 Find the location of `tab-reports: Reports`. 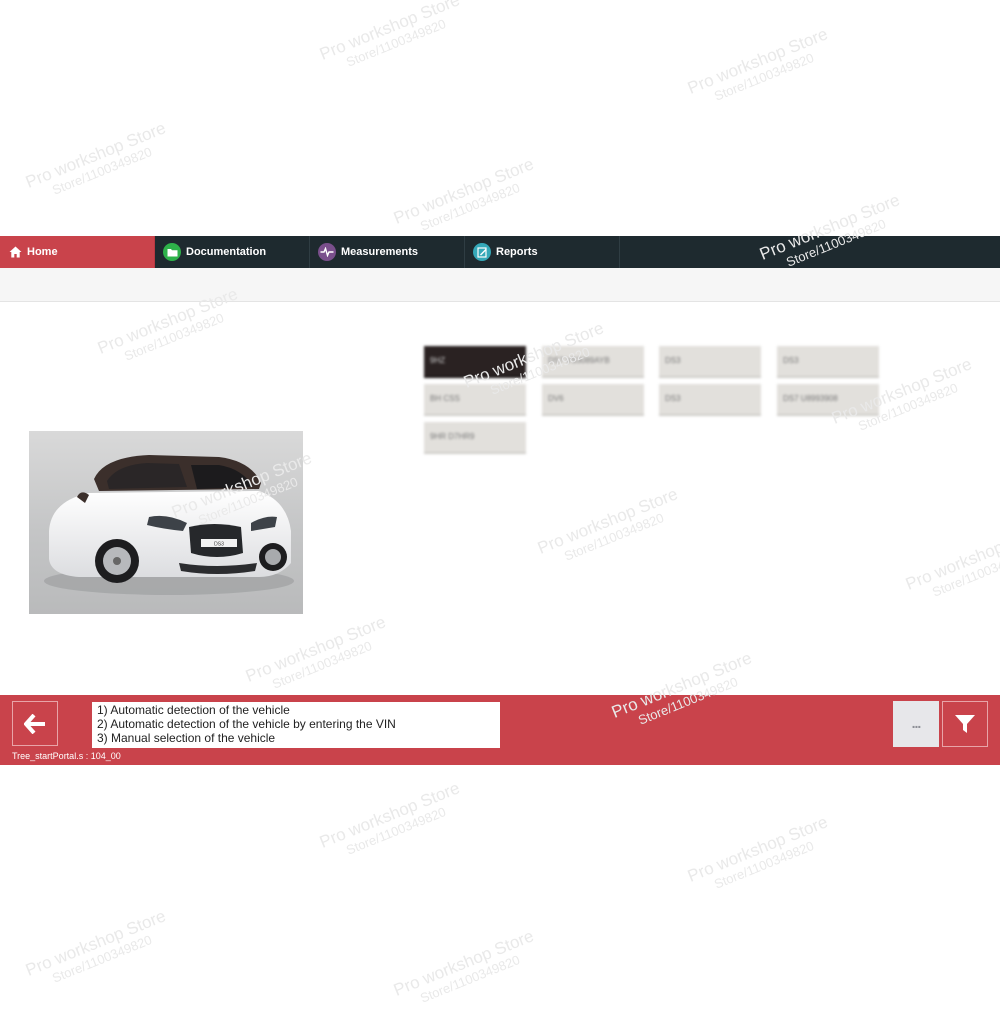

tab-reports: Reports is located at coordinates (542, 252).